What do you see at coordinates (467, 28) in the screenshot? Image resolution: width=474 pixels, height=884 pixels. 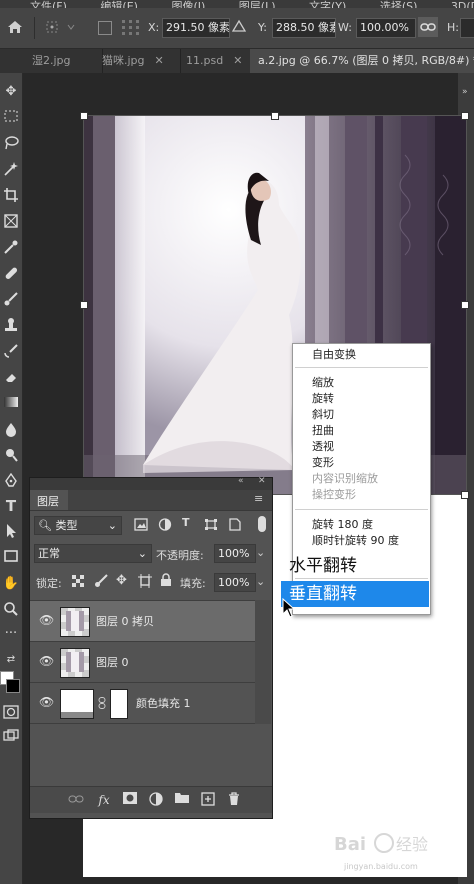 I see `height-field` at bounding box center [467, 28].